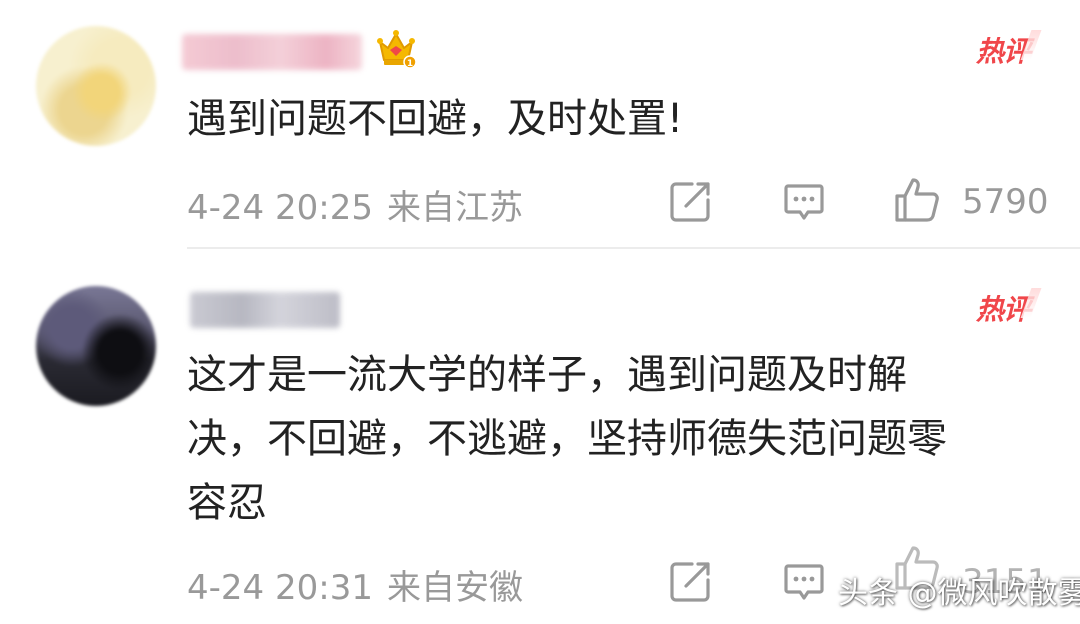  What do you see at coordinates (454, 588) in the screenshot?
I see `comment-location: 来自安徽` at bounding box center [454, 588].